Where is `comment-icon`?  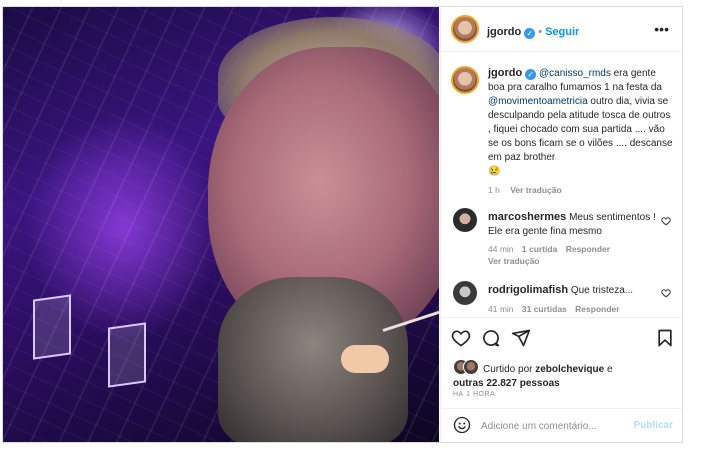
comment-icon is located at coordinates (492, 339).